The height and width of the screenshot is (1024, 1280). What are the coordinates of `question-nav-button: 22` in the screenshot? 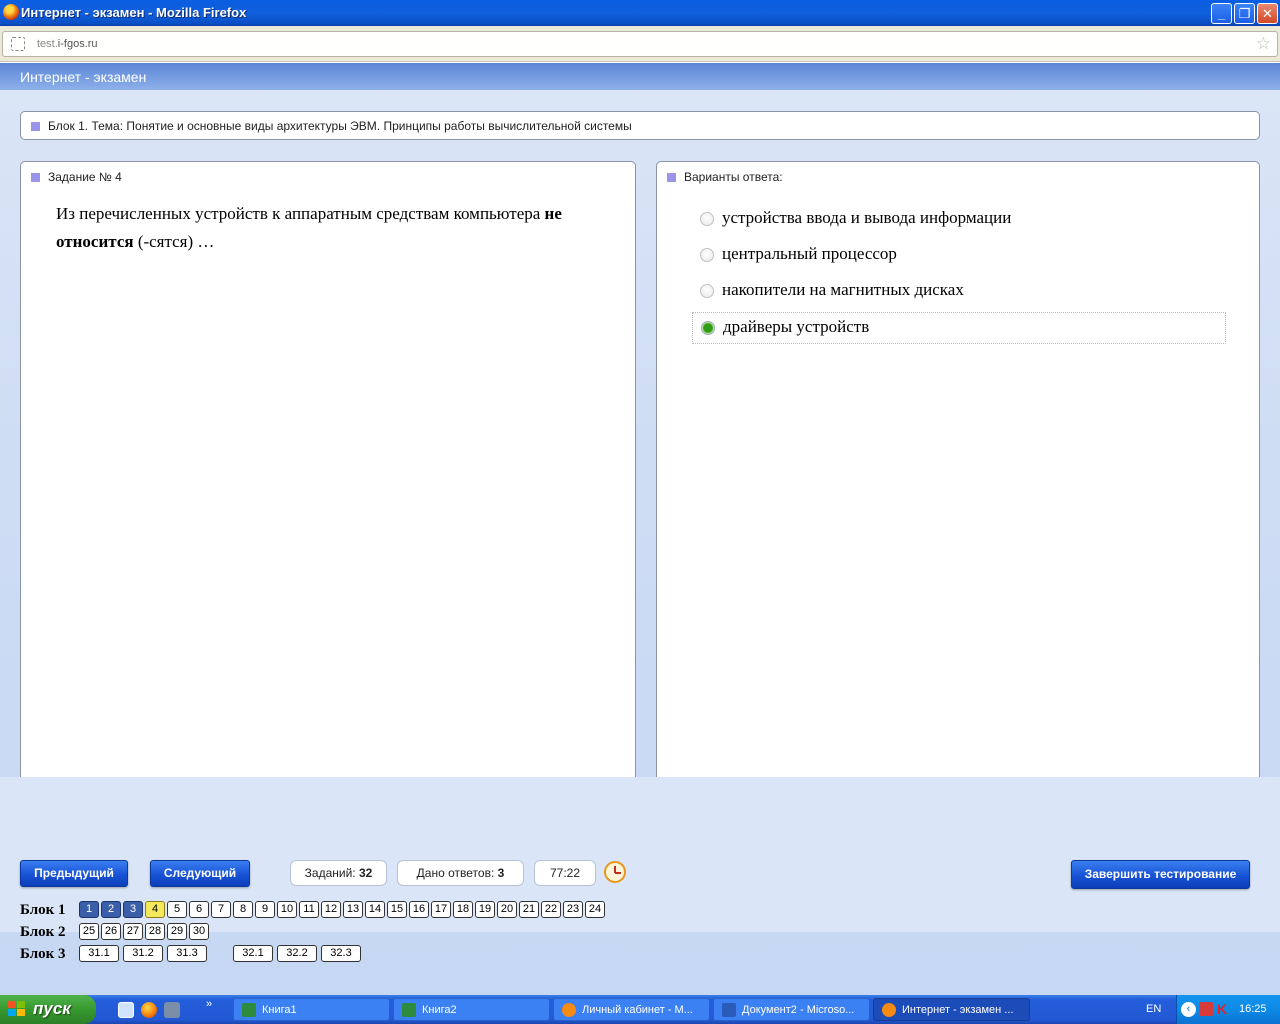 It's located at (551, 909).